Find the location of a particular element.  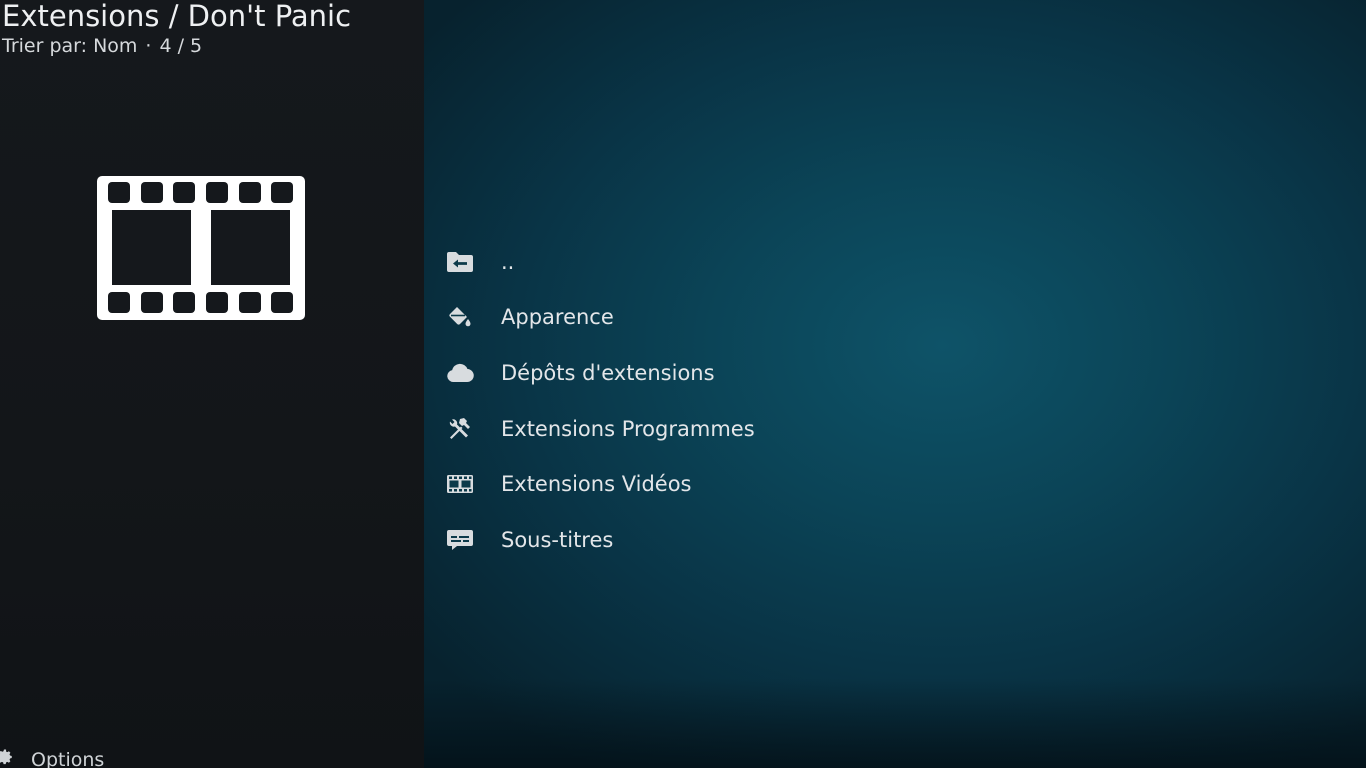

item-position: 4 / 5 is located at coordinates (181, 46).